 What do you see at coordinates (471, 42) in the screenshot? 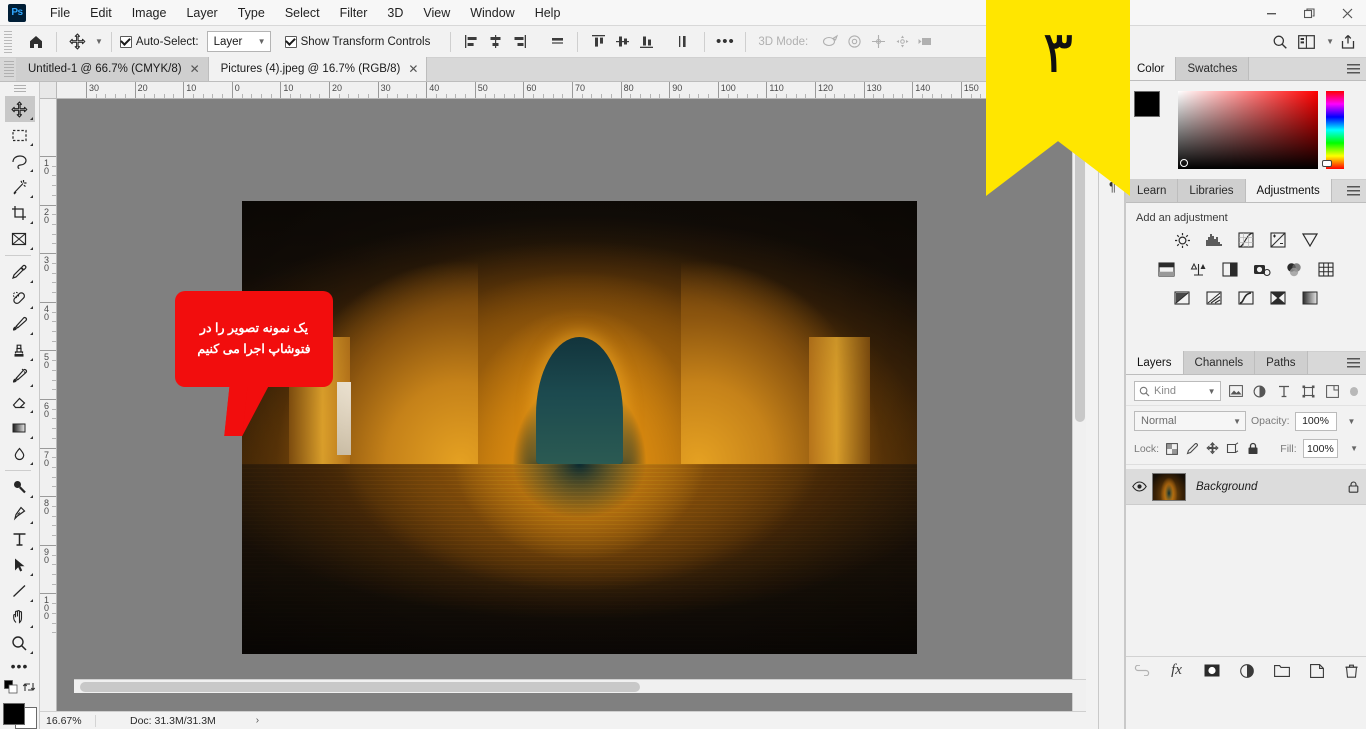
I see `align-left-edges-icon` at bounding box center [471, 42].